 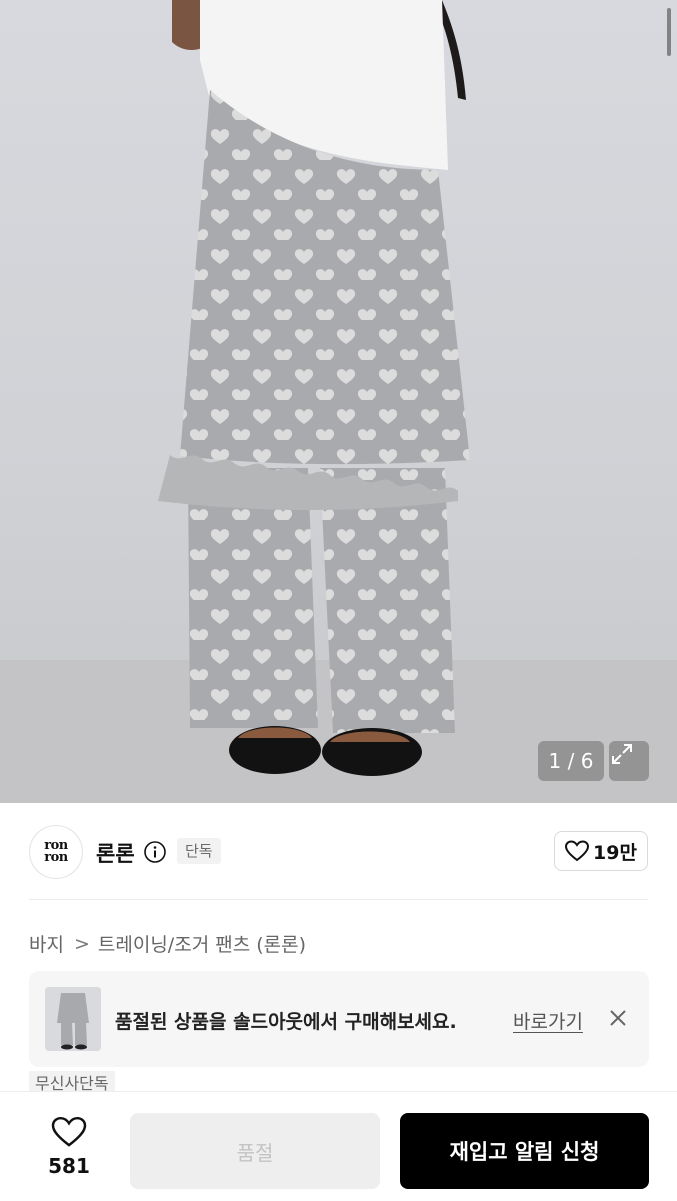 I want to click on banner-thumbnail-image, so click(x=73, y=1019).